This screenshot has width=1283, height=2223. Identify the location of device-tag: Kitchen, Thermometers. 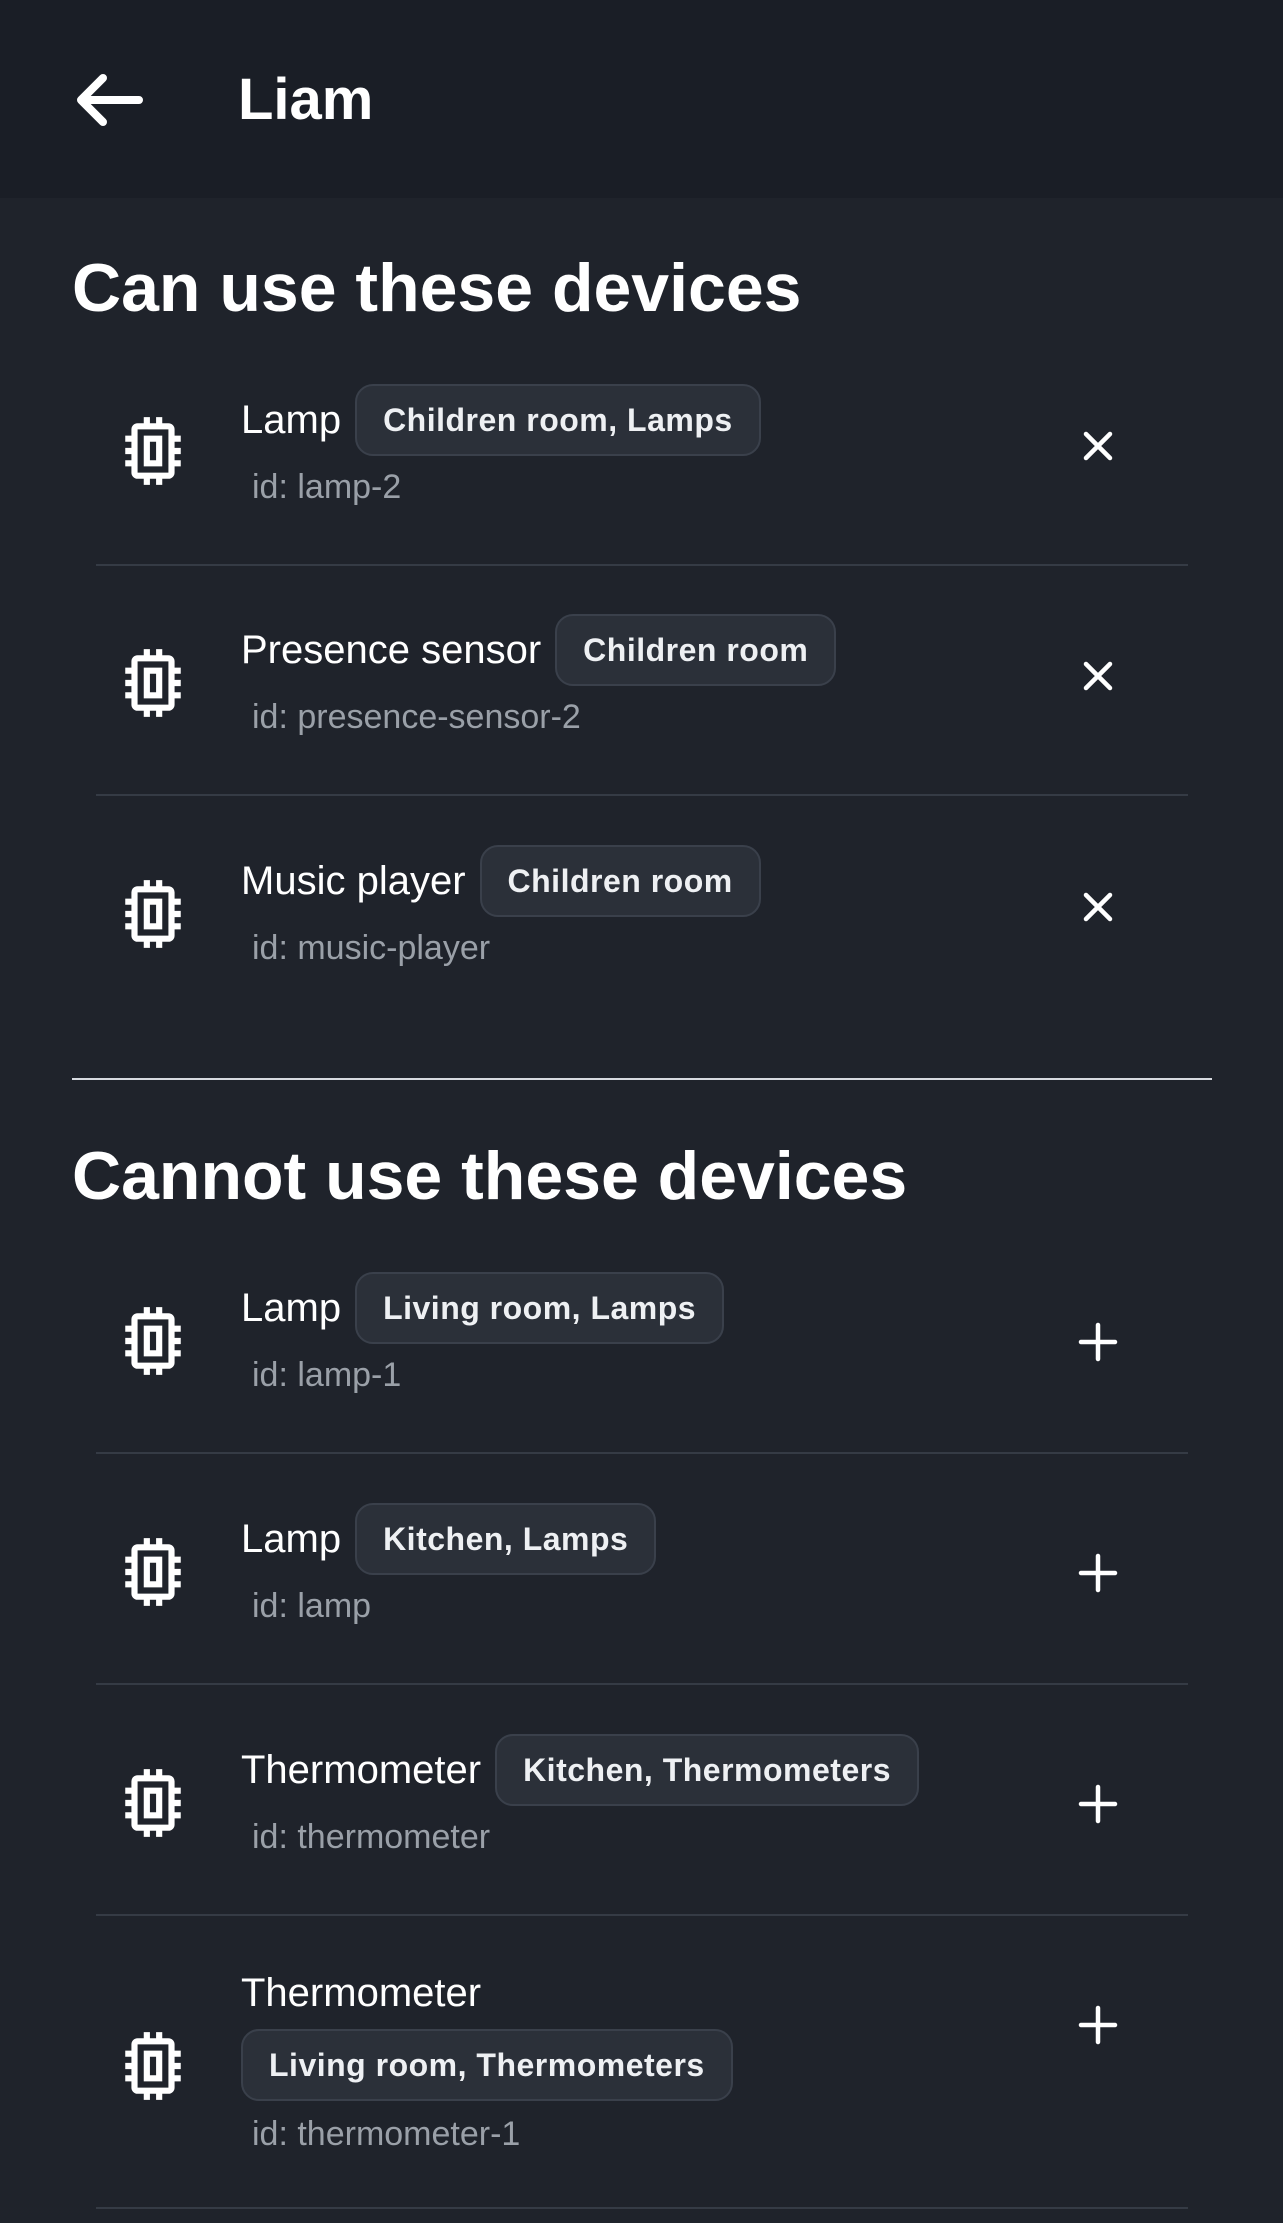
(707, 1770).